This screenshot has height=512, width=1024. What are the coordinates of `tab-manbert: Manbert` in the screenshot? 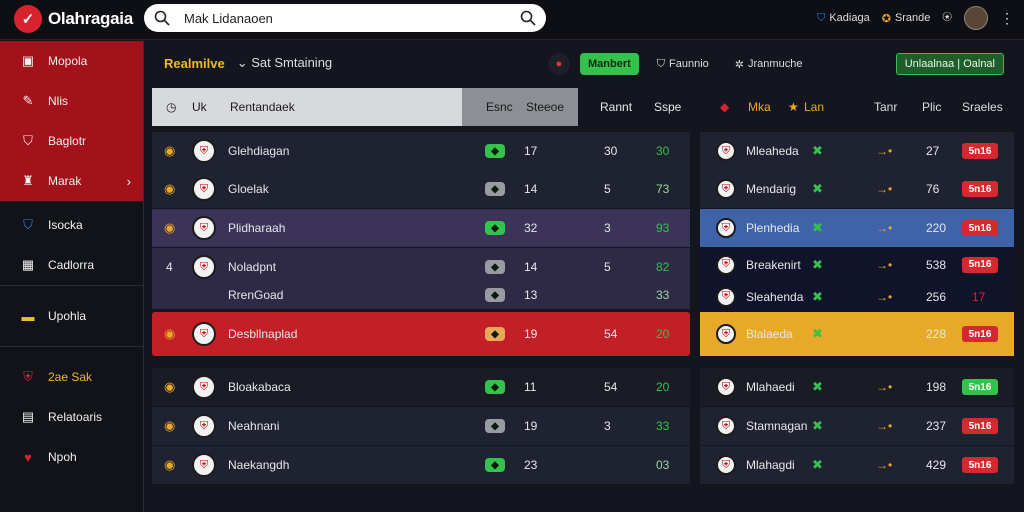 It's located at (609, 64).